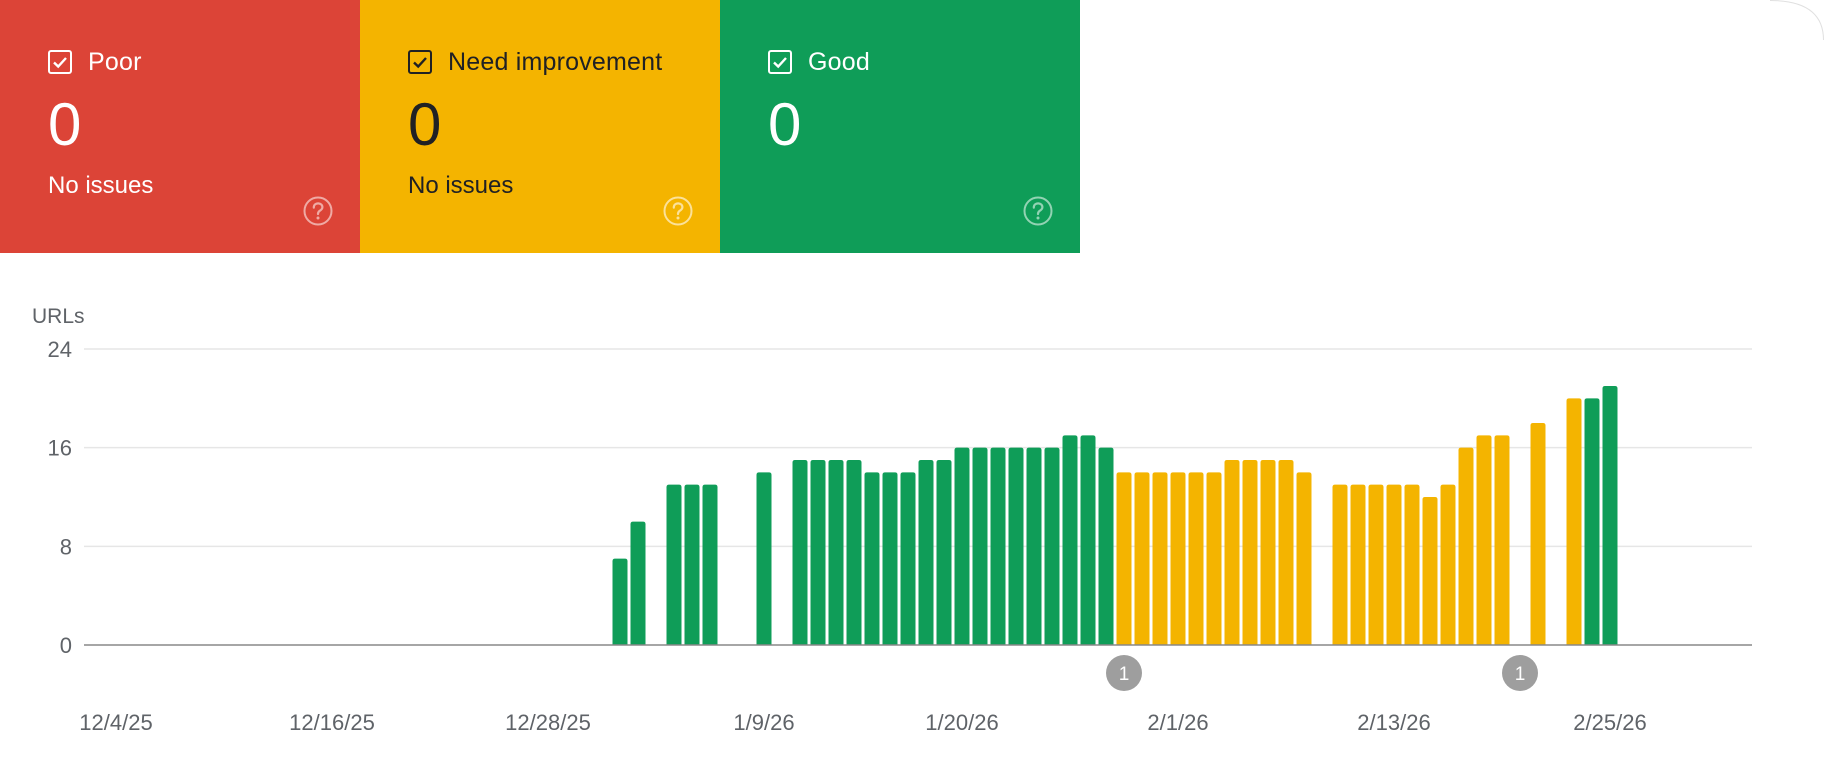 The image size is (1824, 758). I want to click on x-tick-label: 1/20/26, so click(961, 722).